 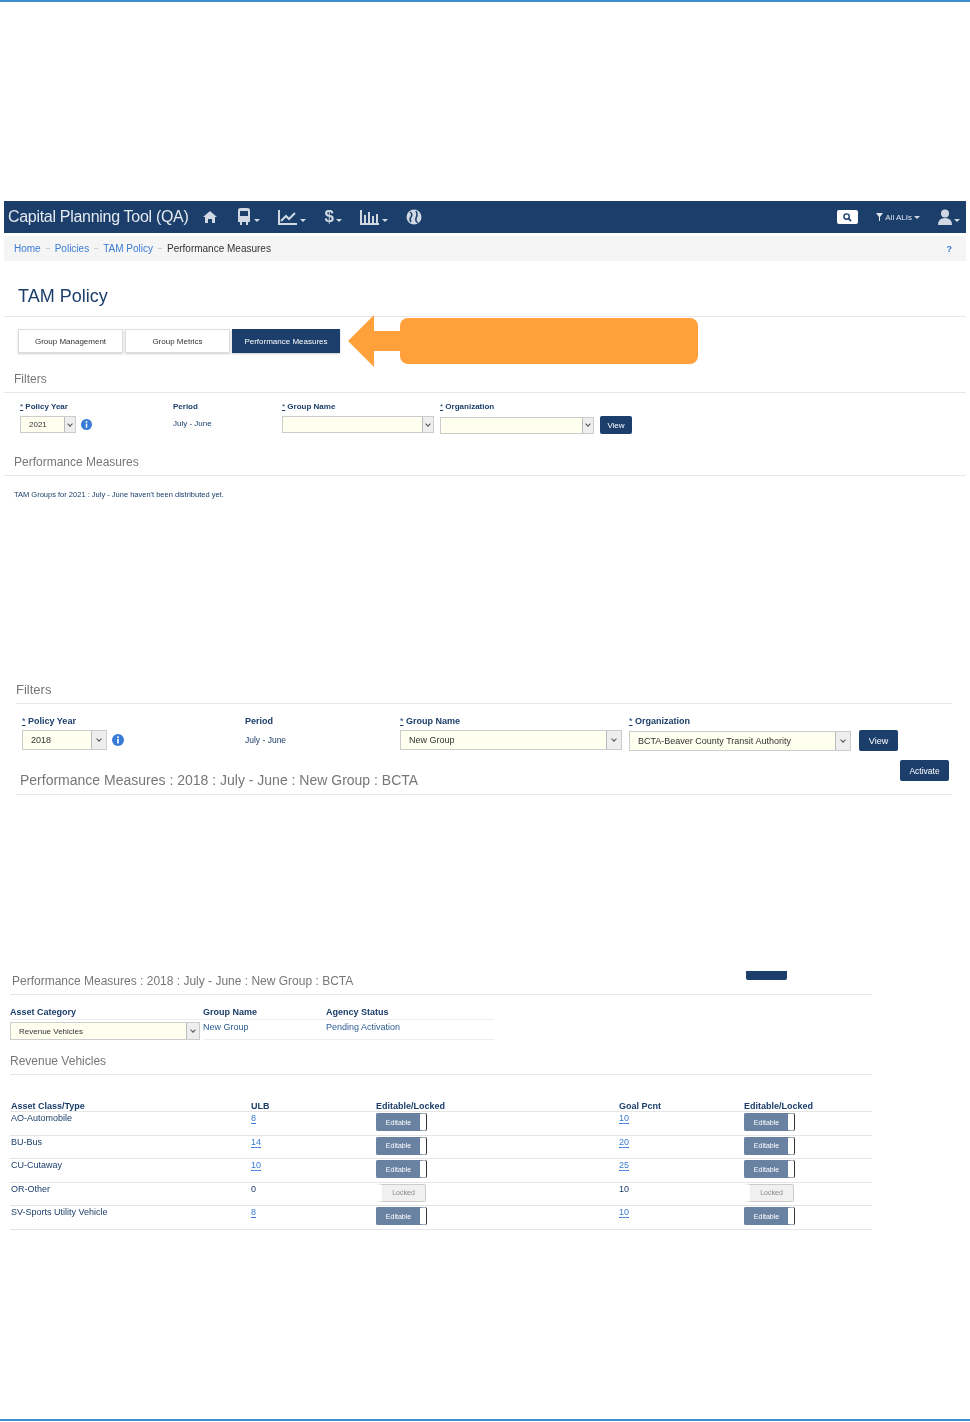 I want to click on group-name-select: New Group, so click(x=511, y=740).